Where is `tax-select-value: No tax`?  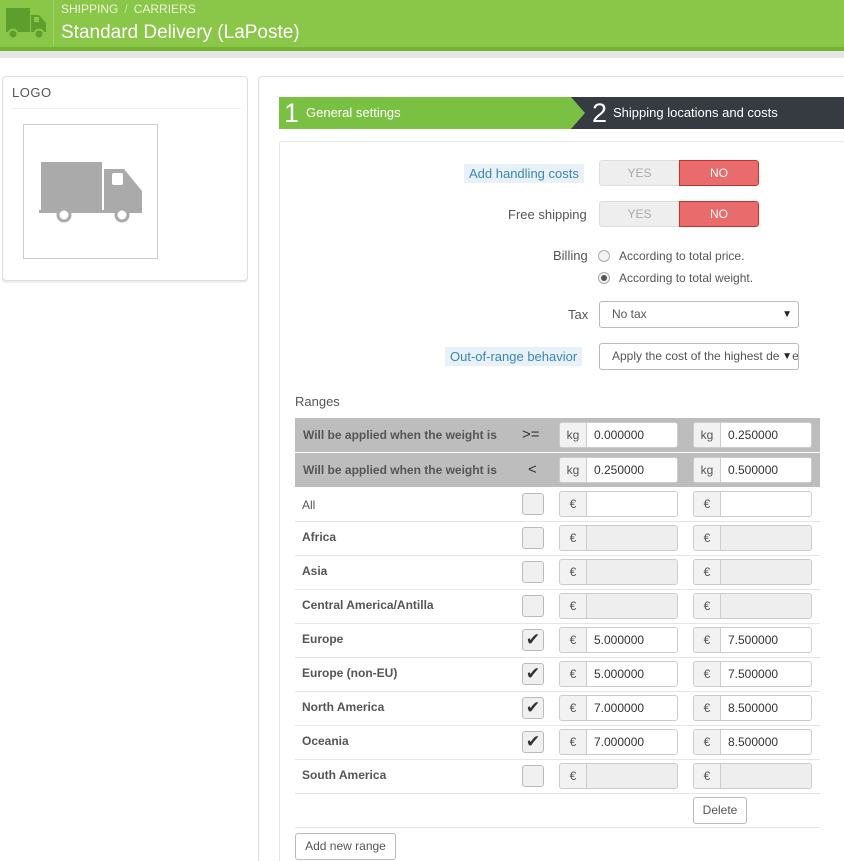
tax-select-value: No tax is located at coordinates (629, 314).